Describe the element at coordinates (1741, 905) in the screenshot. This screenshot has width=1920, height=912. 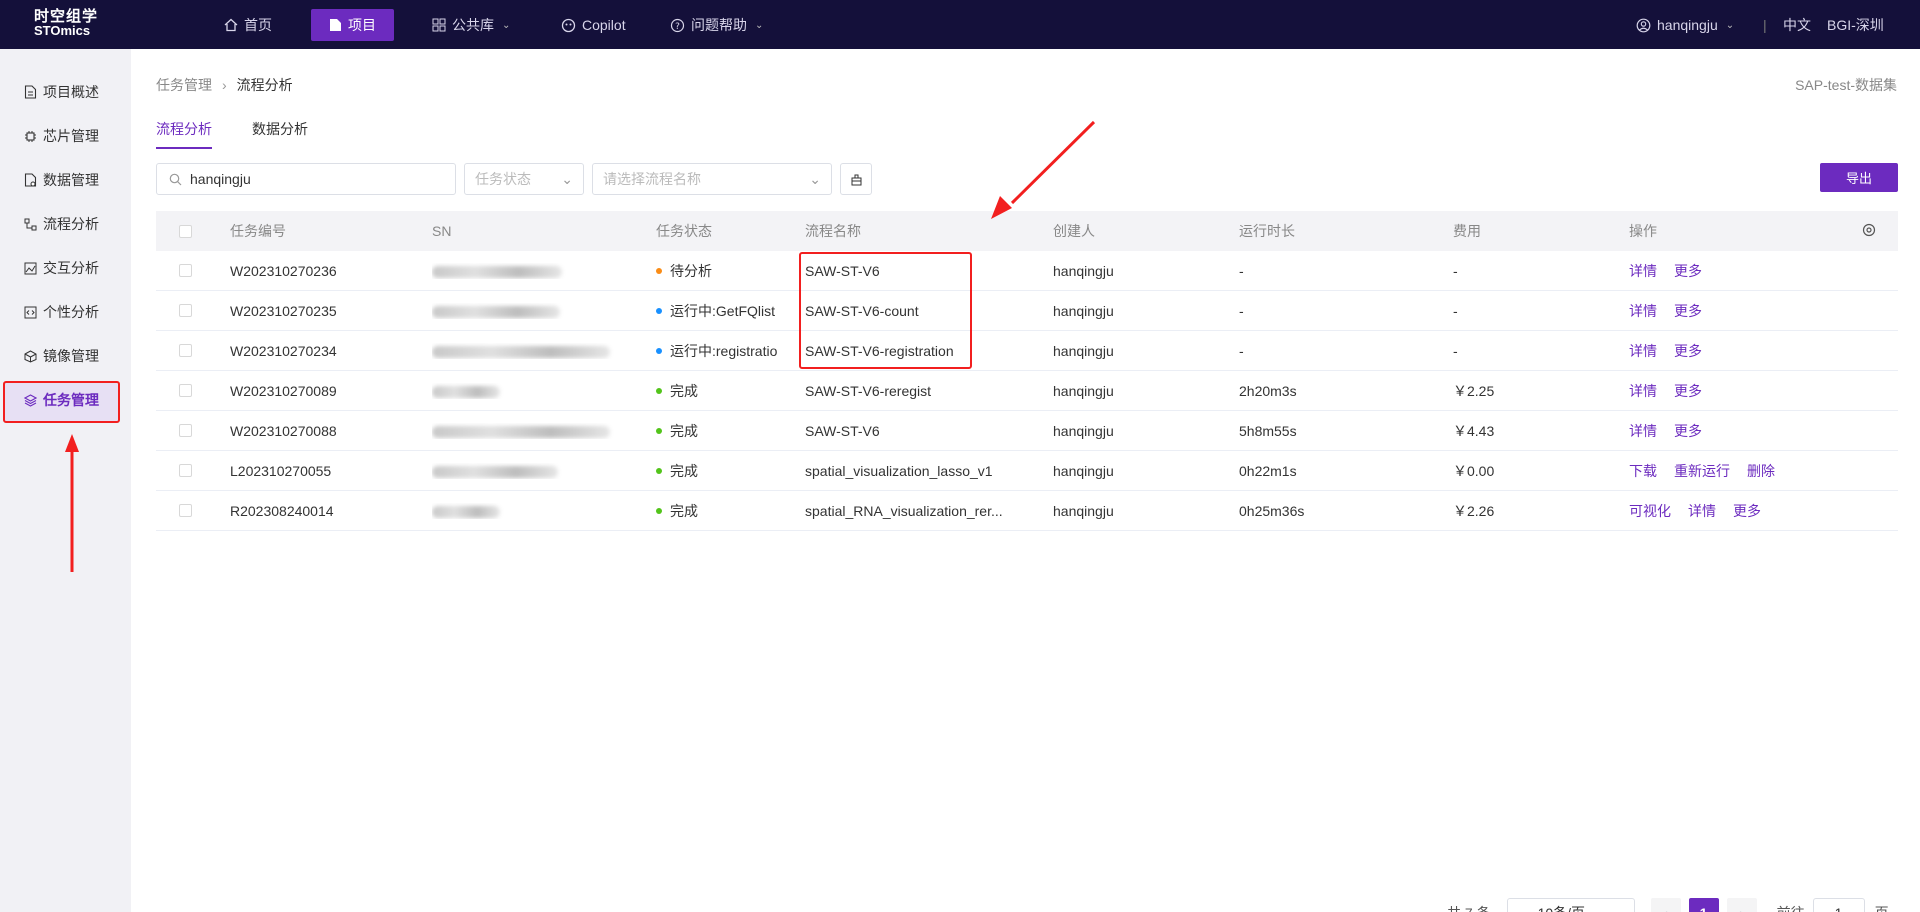
I see `next-page-button: ›` at that location.